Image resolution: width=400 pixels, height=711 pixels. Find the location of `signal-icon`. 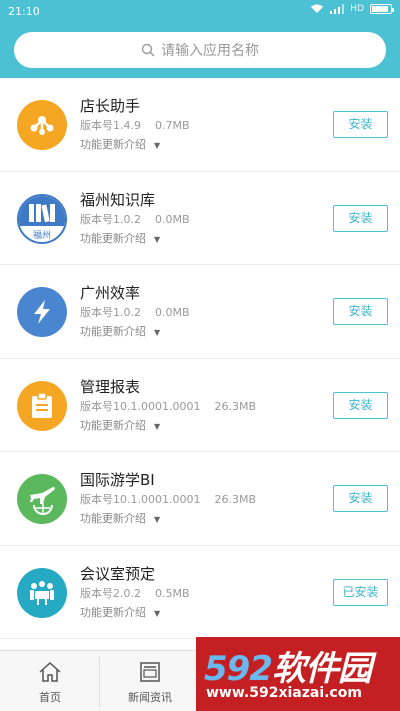

signal-icon is located at coordinates (337, 9).